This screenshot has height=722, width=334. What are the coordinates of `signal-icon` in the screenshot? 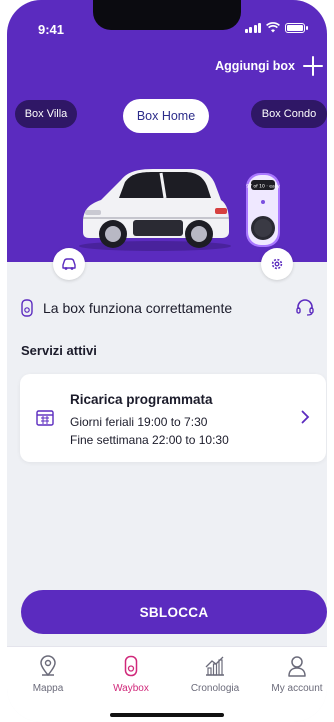 It's located at (252, 27).